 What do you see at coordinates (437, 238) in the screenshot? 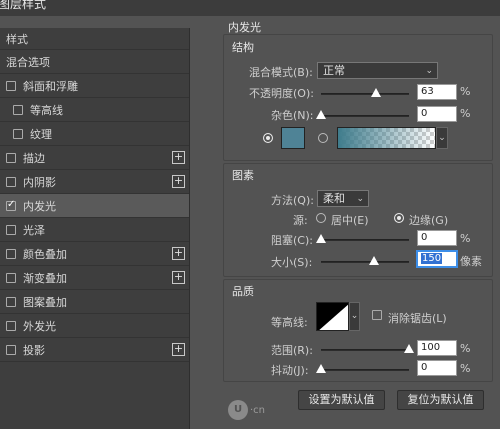
I see `choke-input: 0` at bounding box center [437, 238].